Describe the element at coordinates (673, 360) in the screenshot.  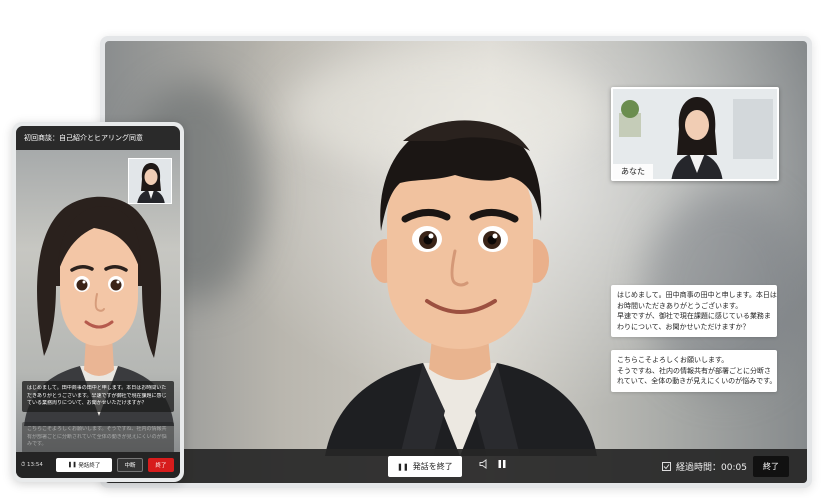
I see `bubble-line: こちらこそよろしくお願いします。` at that location.